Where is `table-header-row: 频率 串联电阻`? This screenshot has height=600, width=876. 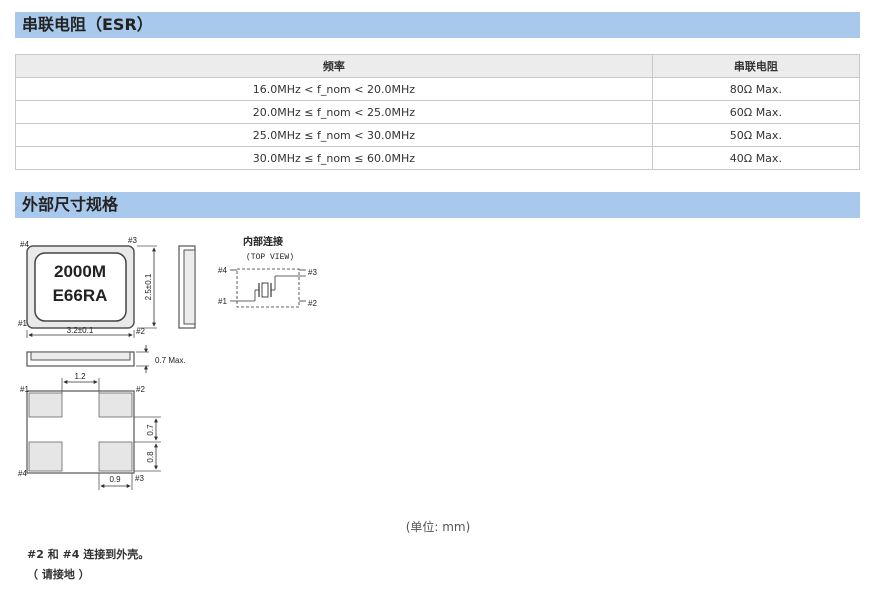 table-header-row: 频率 串联电阻 is located at coordinates (438, 66).